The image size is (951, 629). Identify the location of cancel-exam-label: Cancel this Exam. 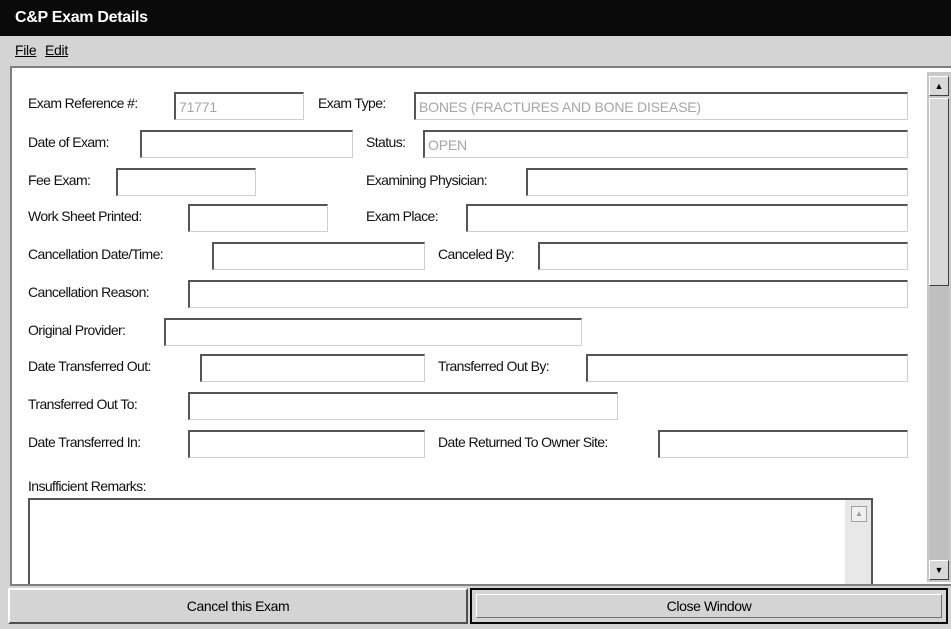
(238, 606).